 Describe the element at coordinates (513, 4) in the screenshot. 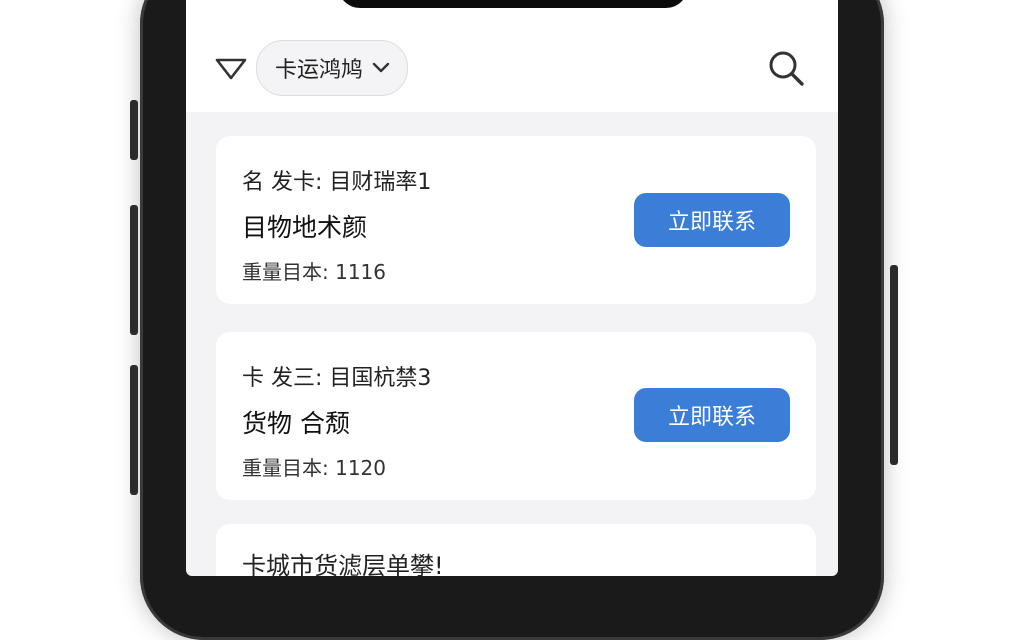

I see `phone-notch` at that location.